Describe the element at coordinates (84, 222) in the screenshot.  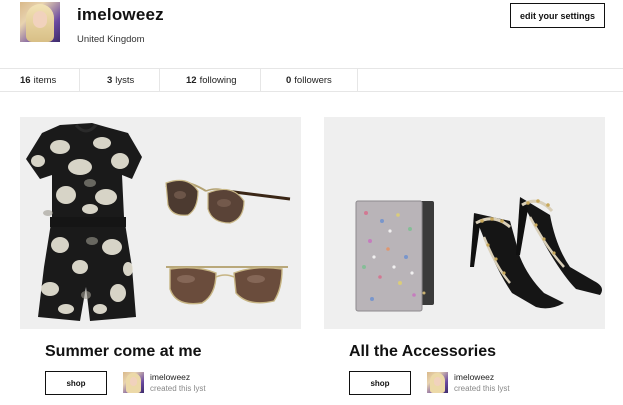
I see `floral-playsuit-image` at that location.